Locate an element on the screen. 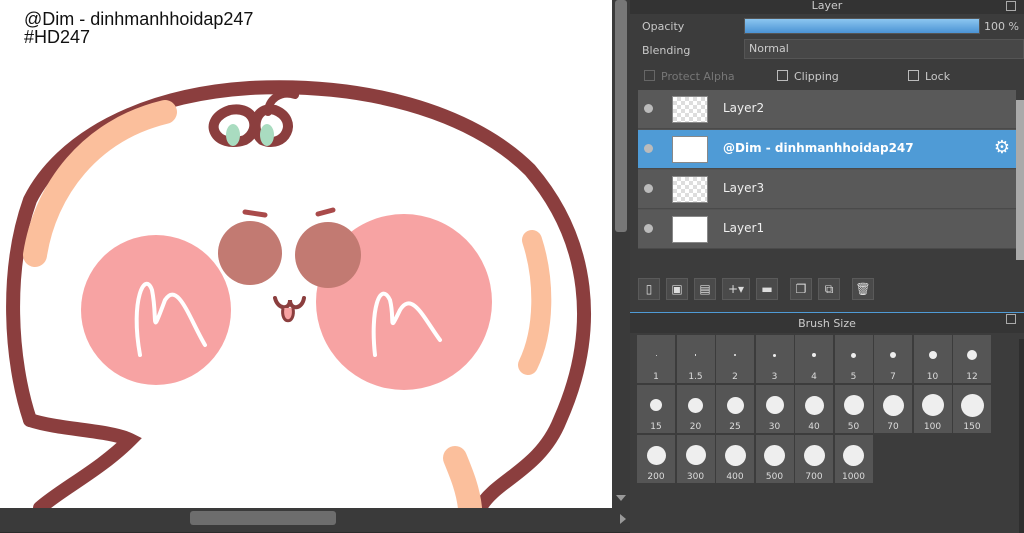  new-raster-layer-icon: ▣ is located at coordinates (677, 289).